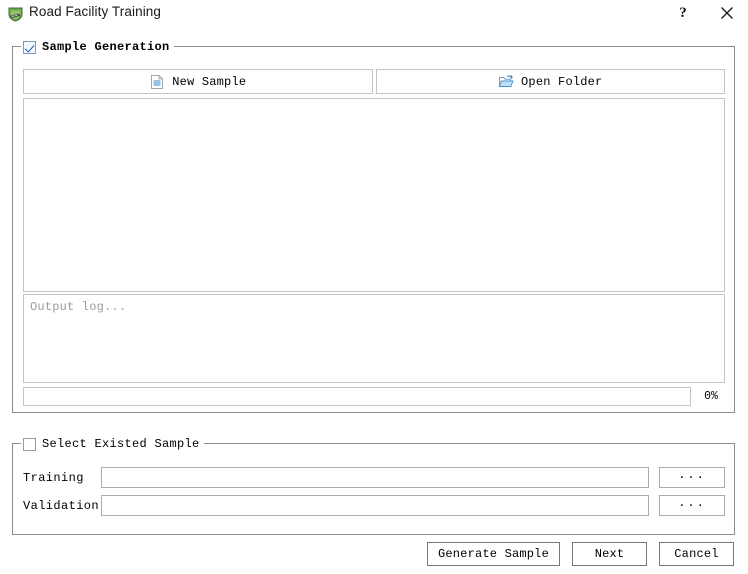 Image resolution: width=748 pixels, height=574 pixels. What do you see at coordinates (374, 554) in the screenshot?
I see `dialog-footer: Generate Sample Next Cancel` at bounding box center [374, 554].